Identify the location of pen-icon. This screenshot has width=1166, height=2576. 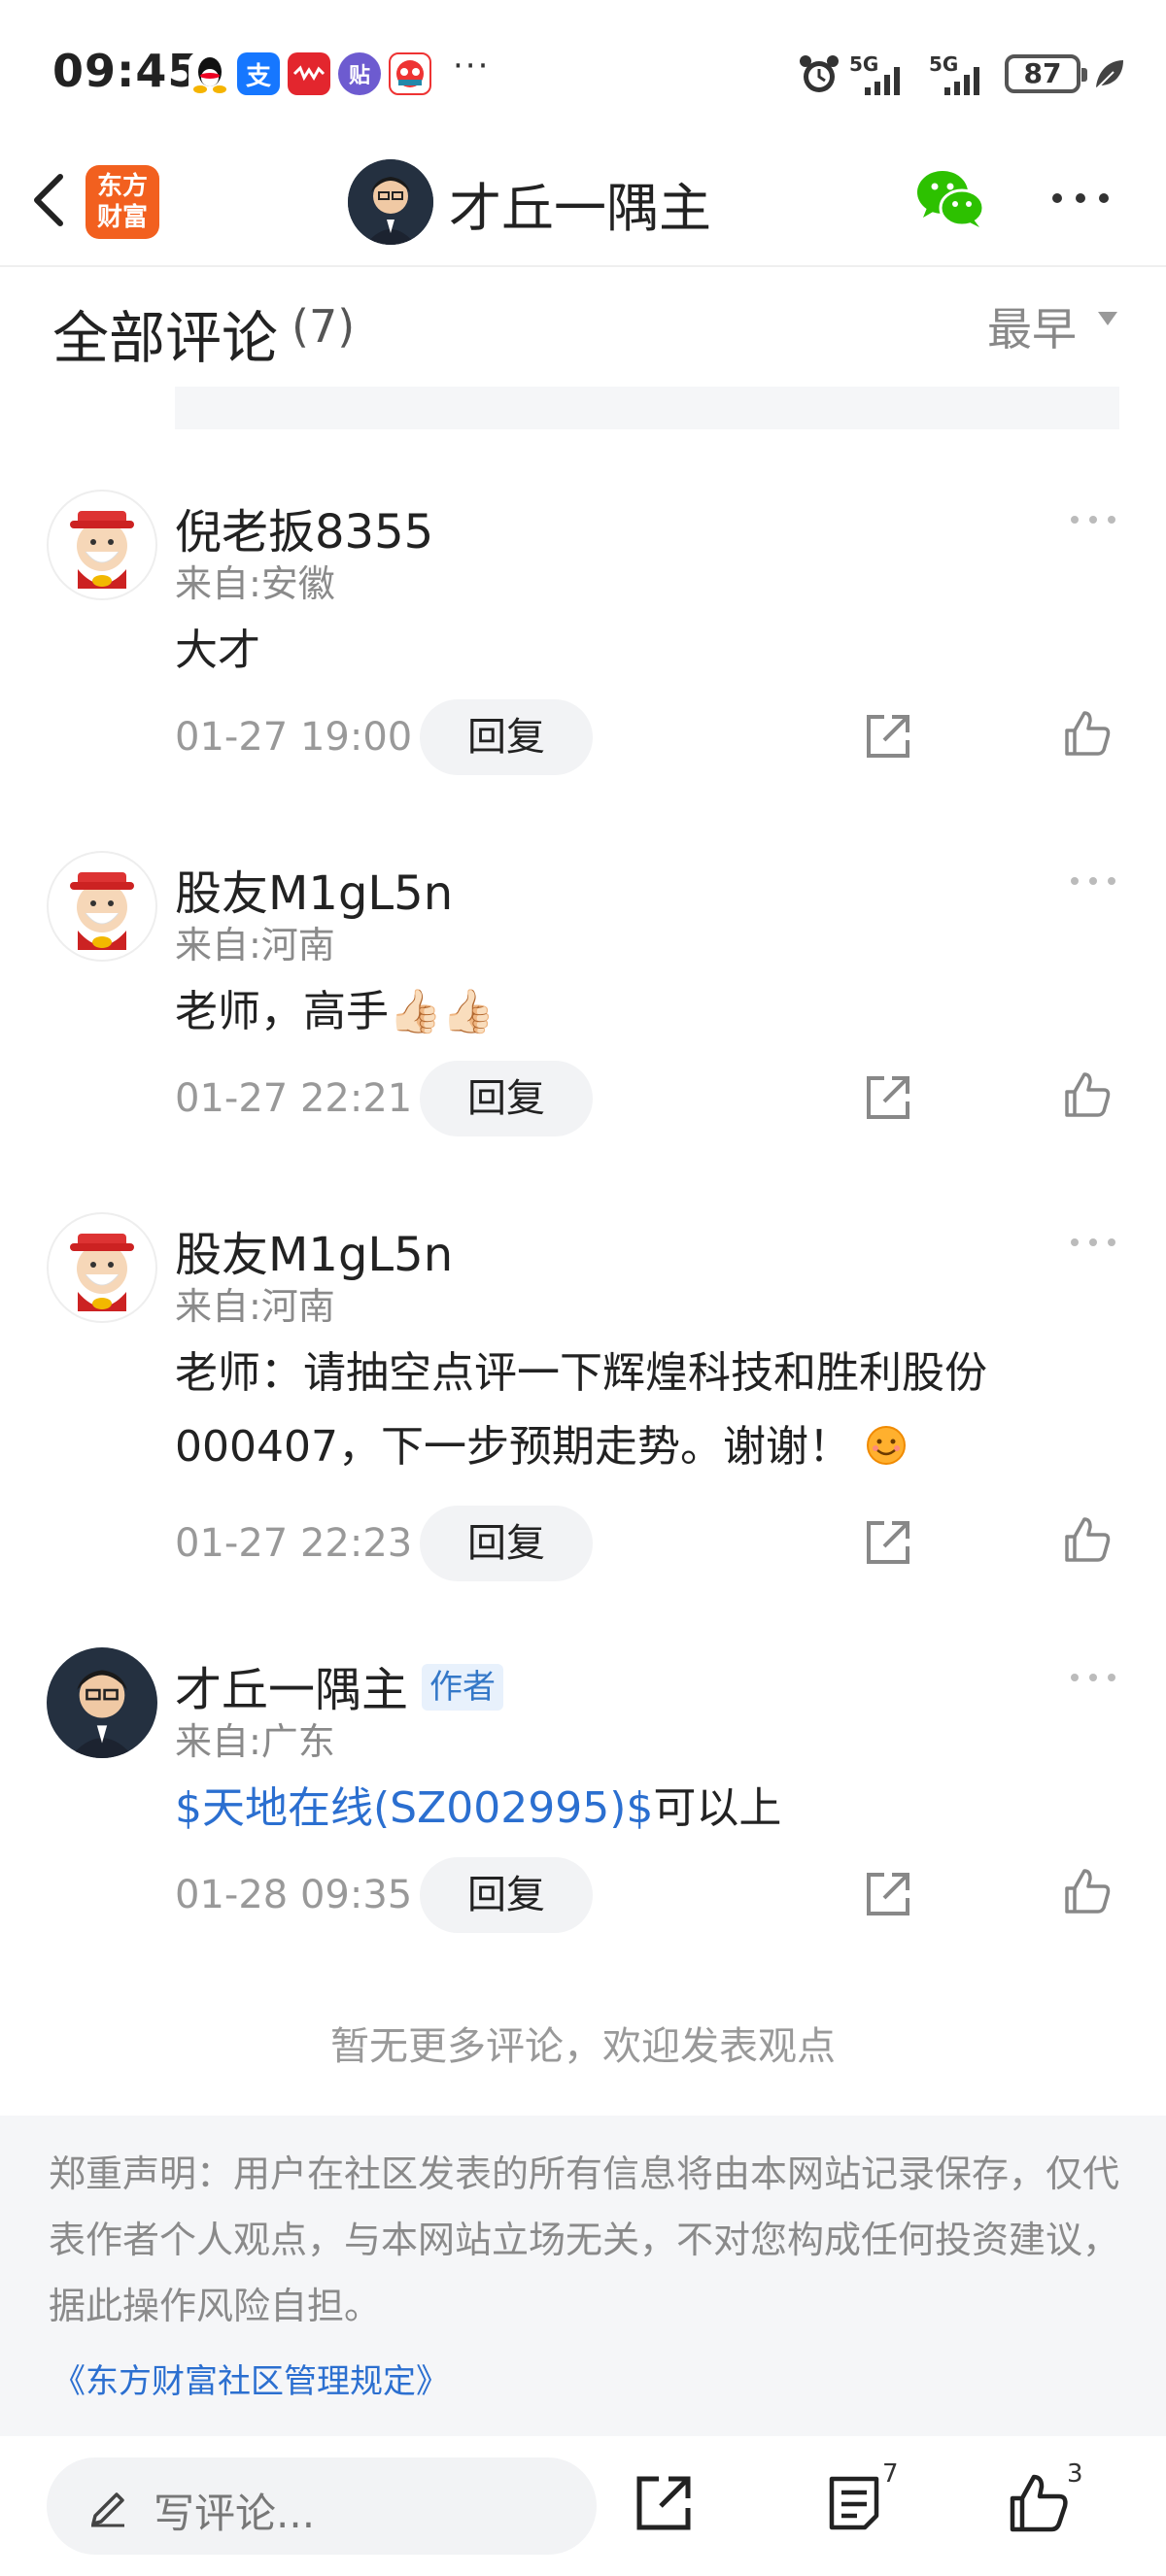
(107, 2509).